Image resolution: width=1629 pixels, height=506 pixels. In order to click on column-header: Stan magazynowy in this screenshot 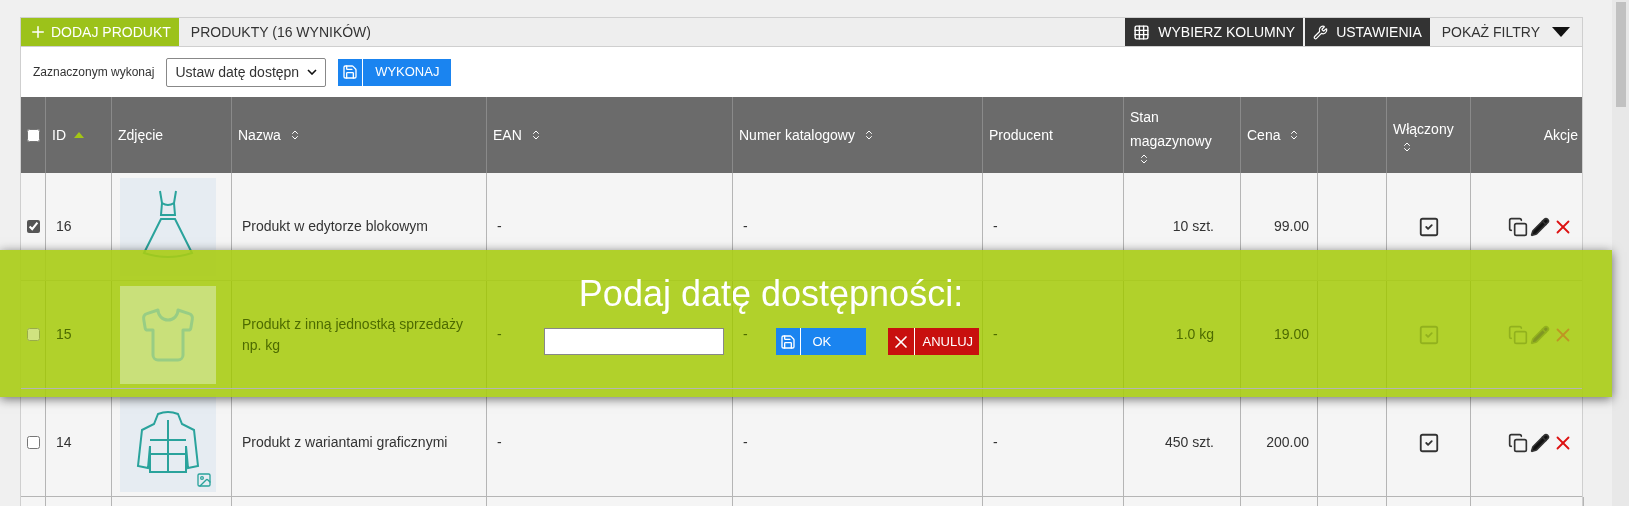, I will do `click(1171, 129)`.